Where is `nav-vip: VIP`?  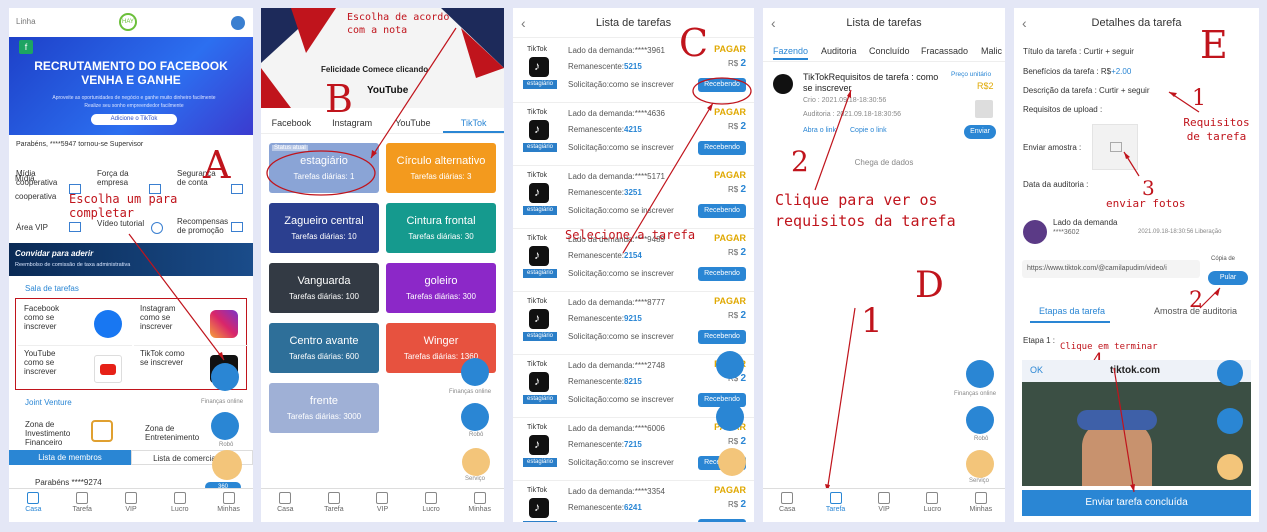
nav-vip: VIP is located at coordinates (884, 505).